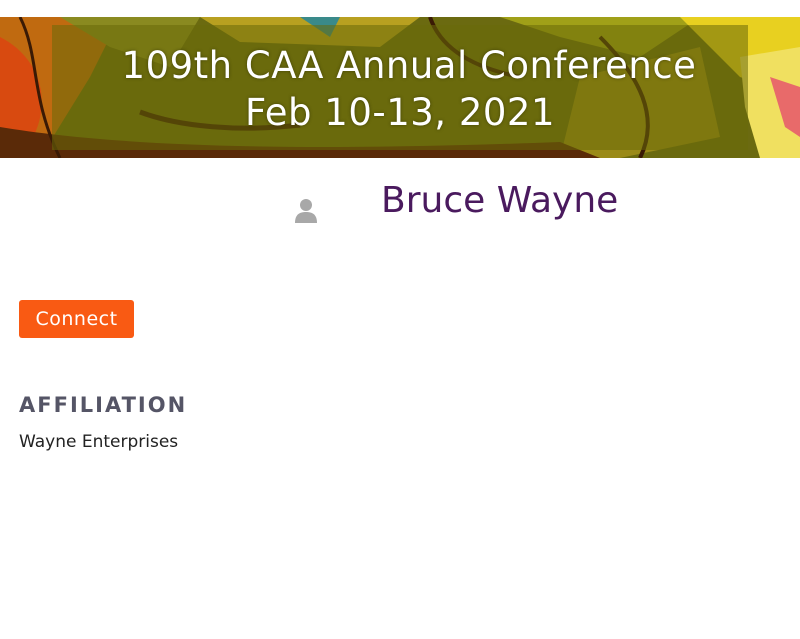 This screenshot has height=639, width=800. What do you see at coordinates (409, 65) in the screenshot?
I see `banner-title: 109th CAA Annual Conference` at bounding box center [409, 65].